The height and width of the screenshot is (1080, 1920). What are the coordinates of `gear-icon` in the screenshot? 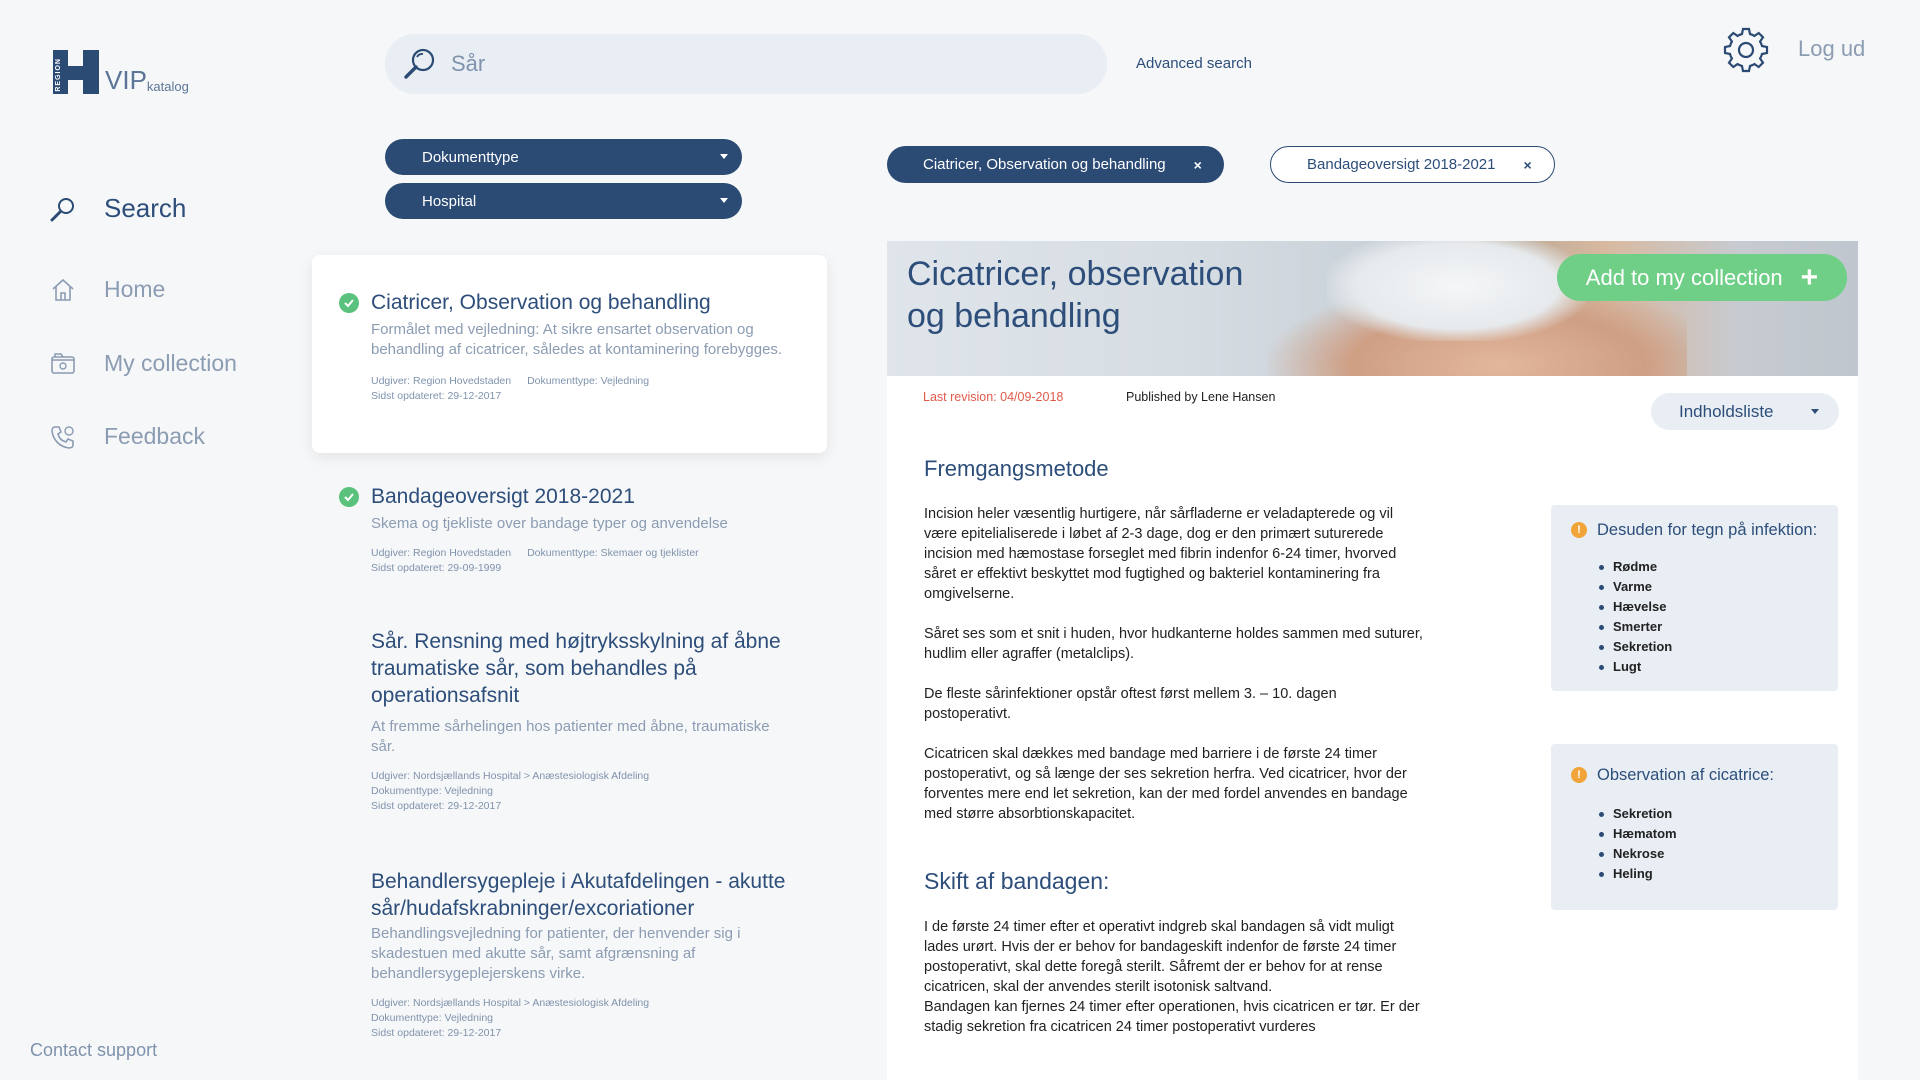 It's located at (1746, 50).